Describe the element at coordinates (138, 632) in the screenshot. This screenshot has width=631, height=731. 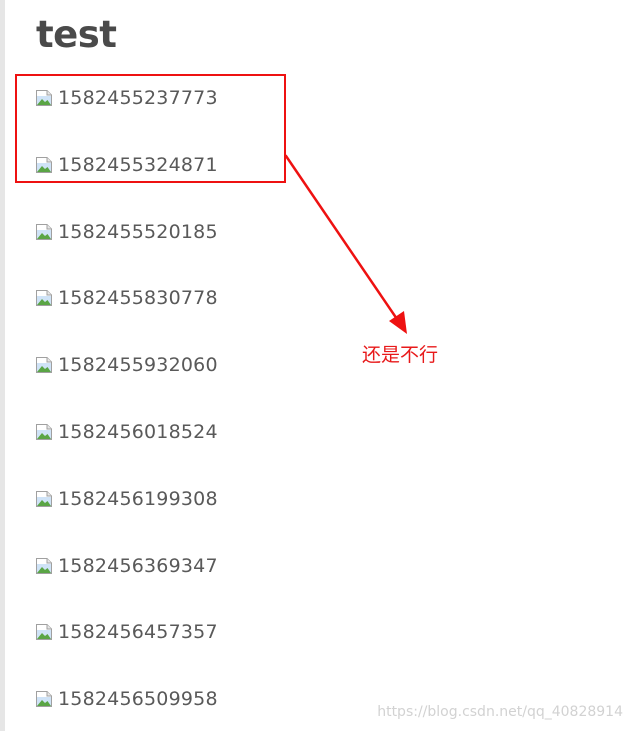
I see `image-alt-text: 1582456457357` at that location.